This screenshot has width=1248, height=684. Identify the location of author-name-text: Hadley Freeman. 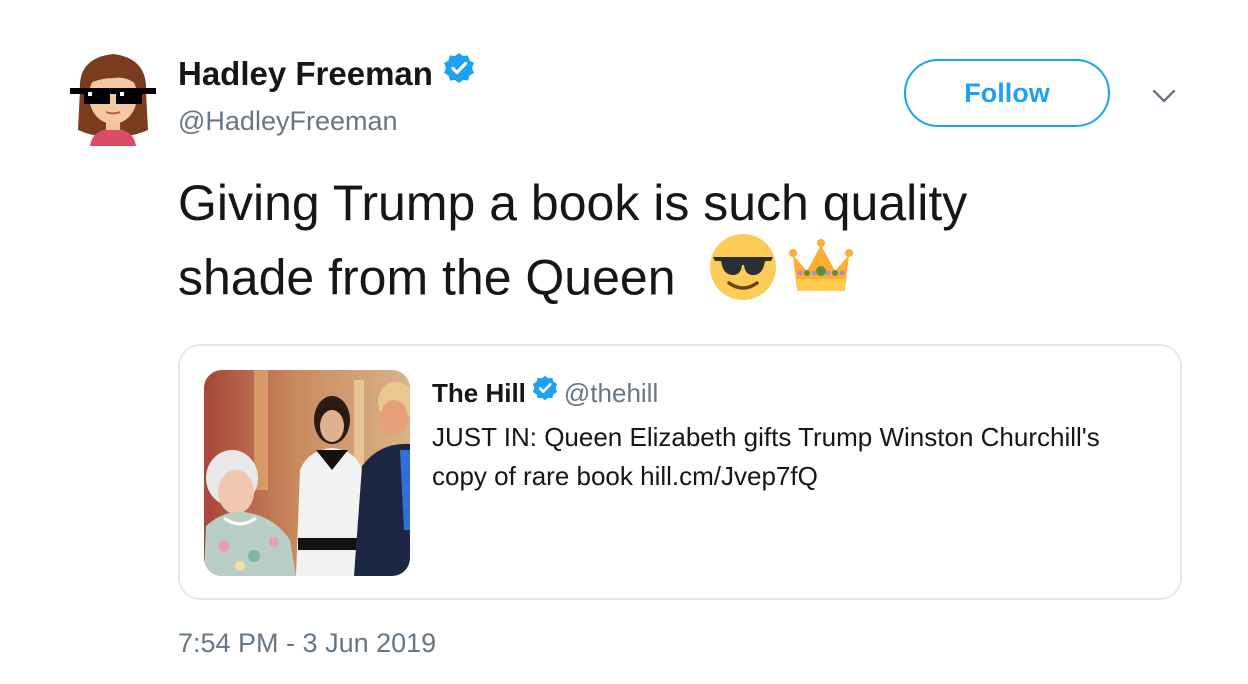
(305, 73).